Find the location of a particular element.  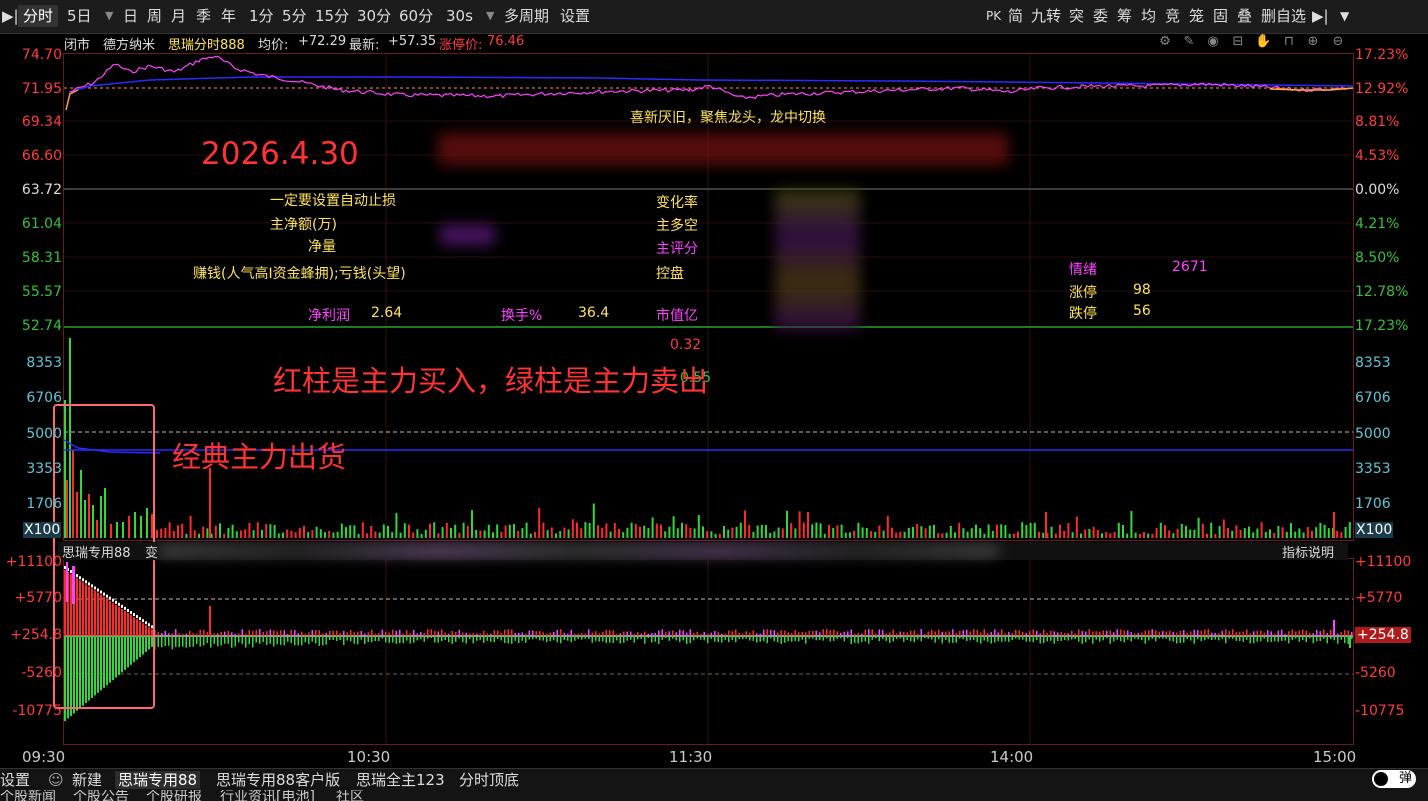

volume-axis-label: 5000 is located at coordinates (44, 434).